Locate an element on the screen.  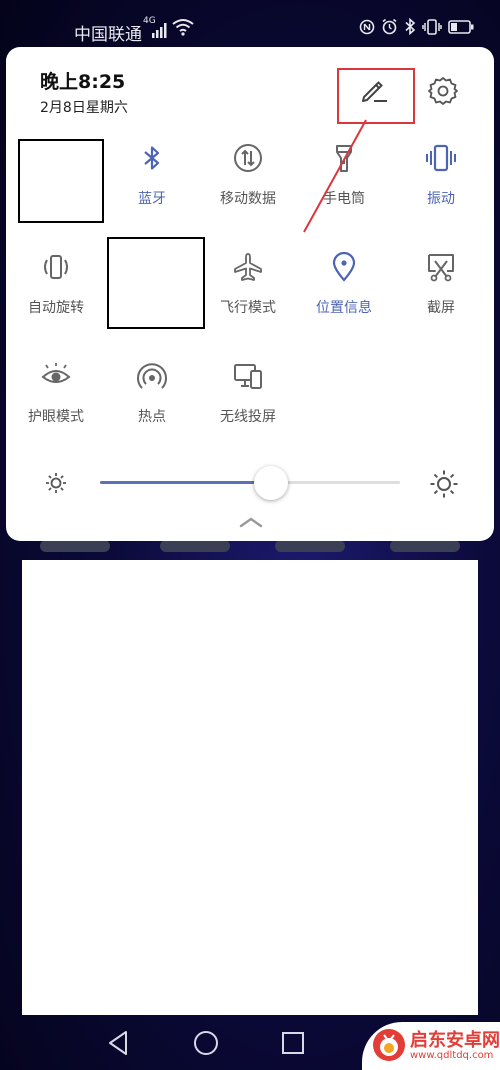
tile-screenshot: 截屏 is located at coordinates (441, 301).